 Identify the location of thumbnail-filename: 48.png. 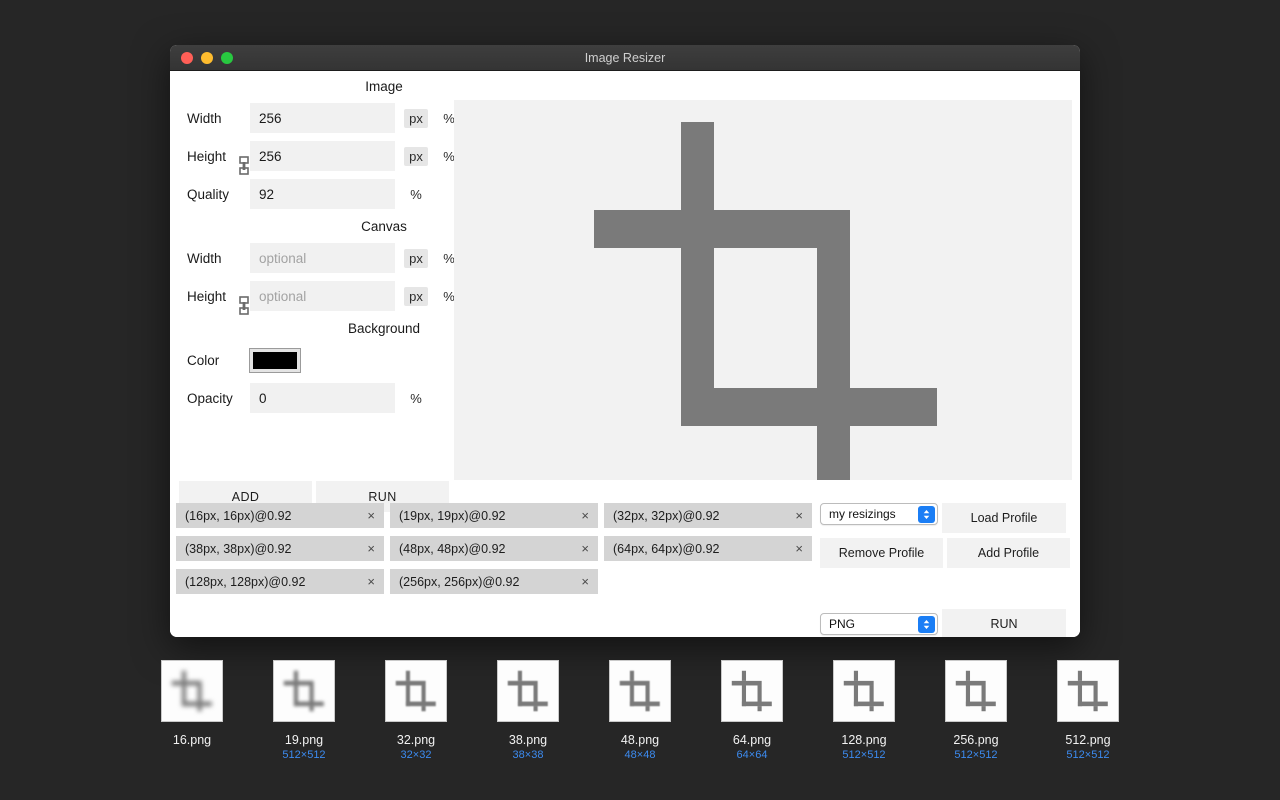
(640, 740).